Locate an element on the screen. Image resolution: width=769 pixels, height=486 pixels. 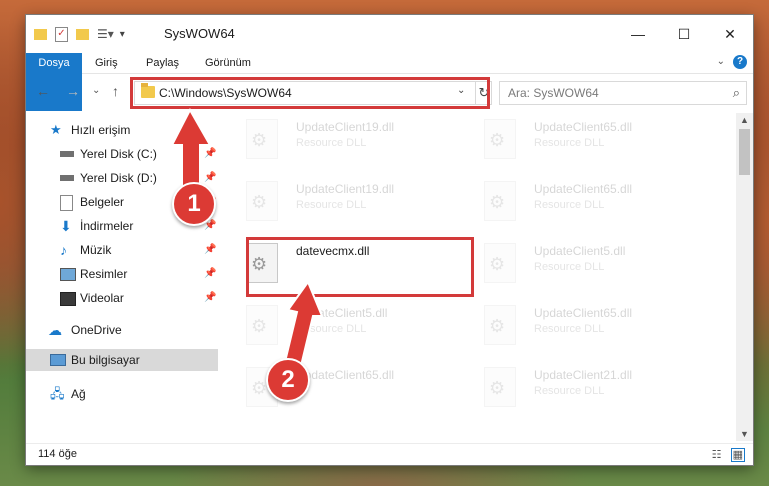
scroll-up-icon: ▲ is located at coordinates (744, 120).